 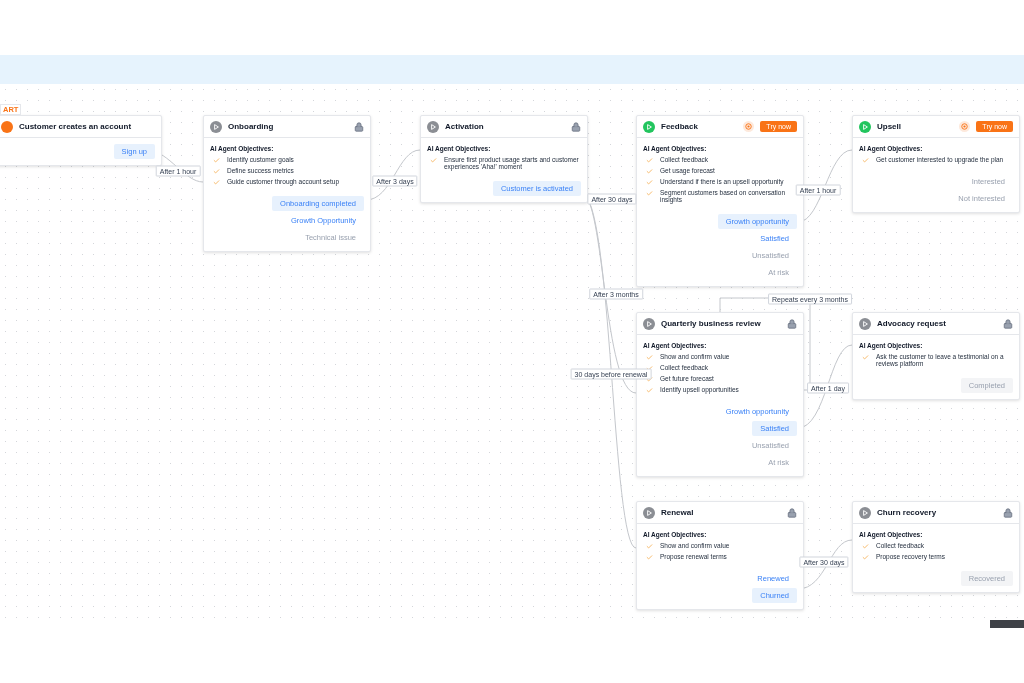 I want to click on node-title: Feedback, so click(x=680, y=126).